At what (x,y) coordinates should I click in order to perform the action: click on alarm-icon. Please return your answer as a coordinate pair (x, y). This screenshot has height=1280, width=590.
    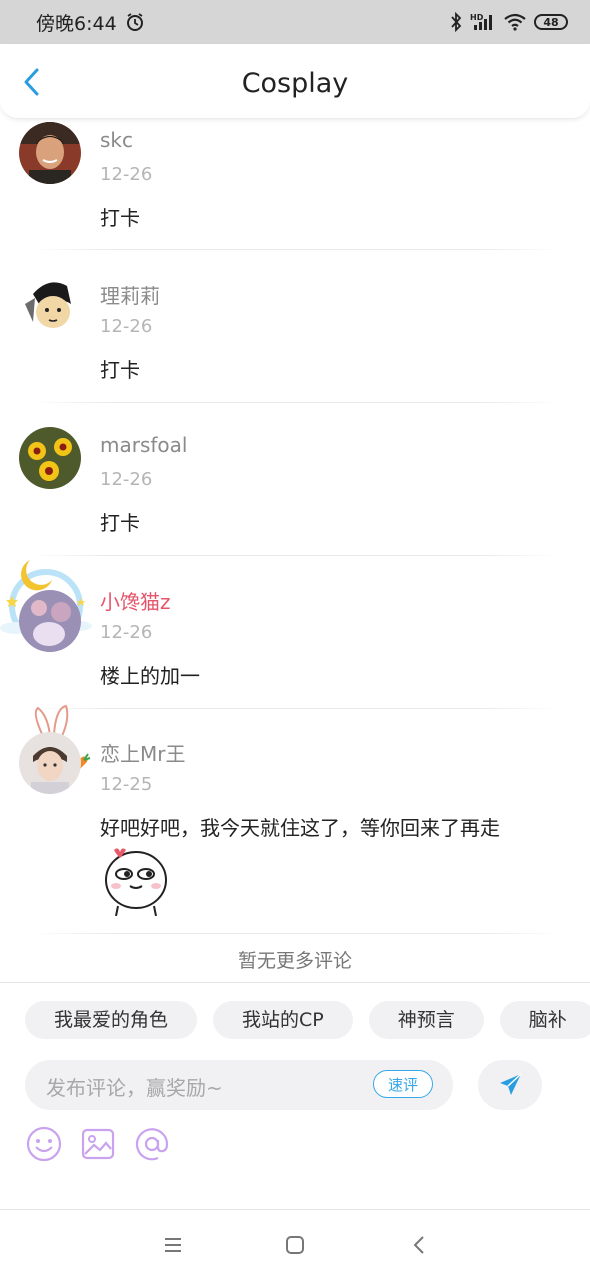
    Looking at the image, I should click on (134, 22).